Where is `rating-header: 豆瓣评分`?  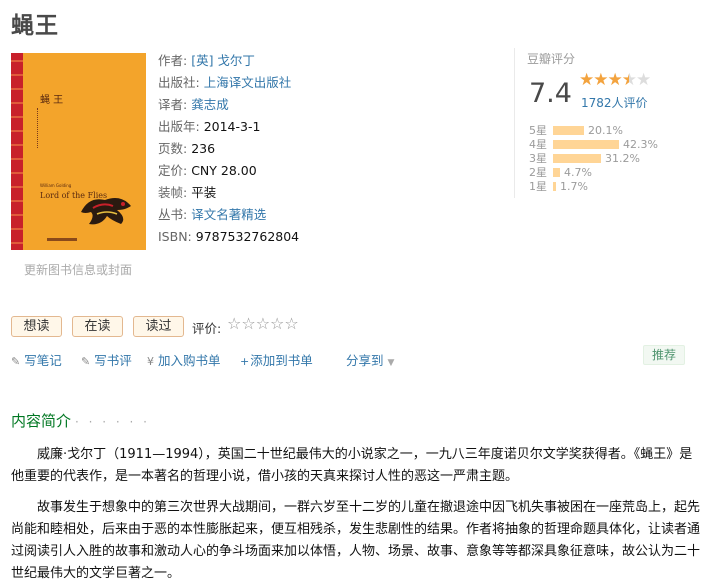
rating-header: 豆瓣评分 is located at coordinates (551, 59).